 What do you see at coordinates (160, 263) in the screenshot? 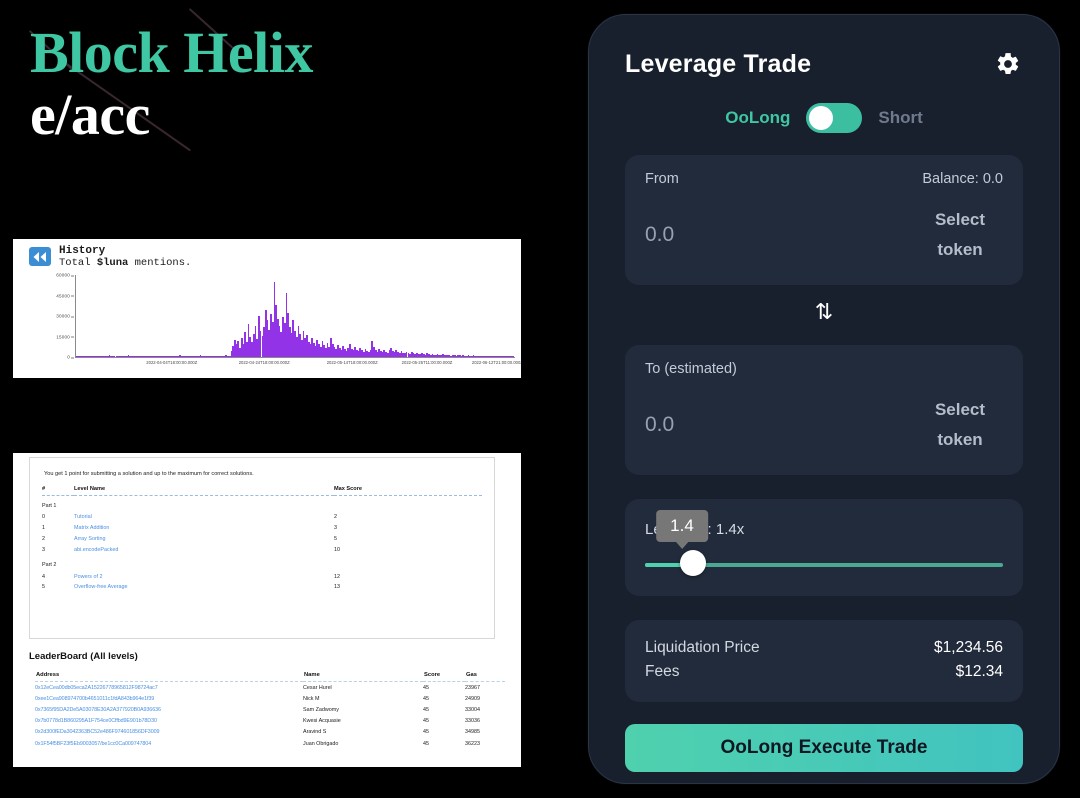
I see `history-subtitle-suffix: mentions.` at bounding box center [160, 263].